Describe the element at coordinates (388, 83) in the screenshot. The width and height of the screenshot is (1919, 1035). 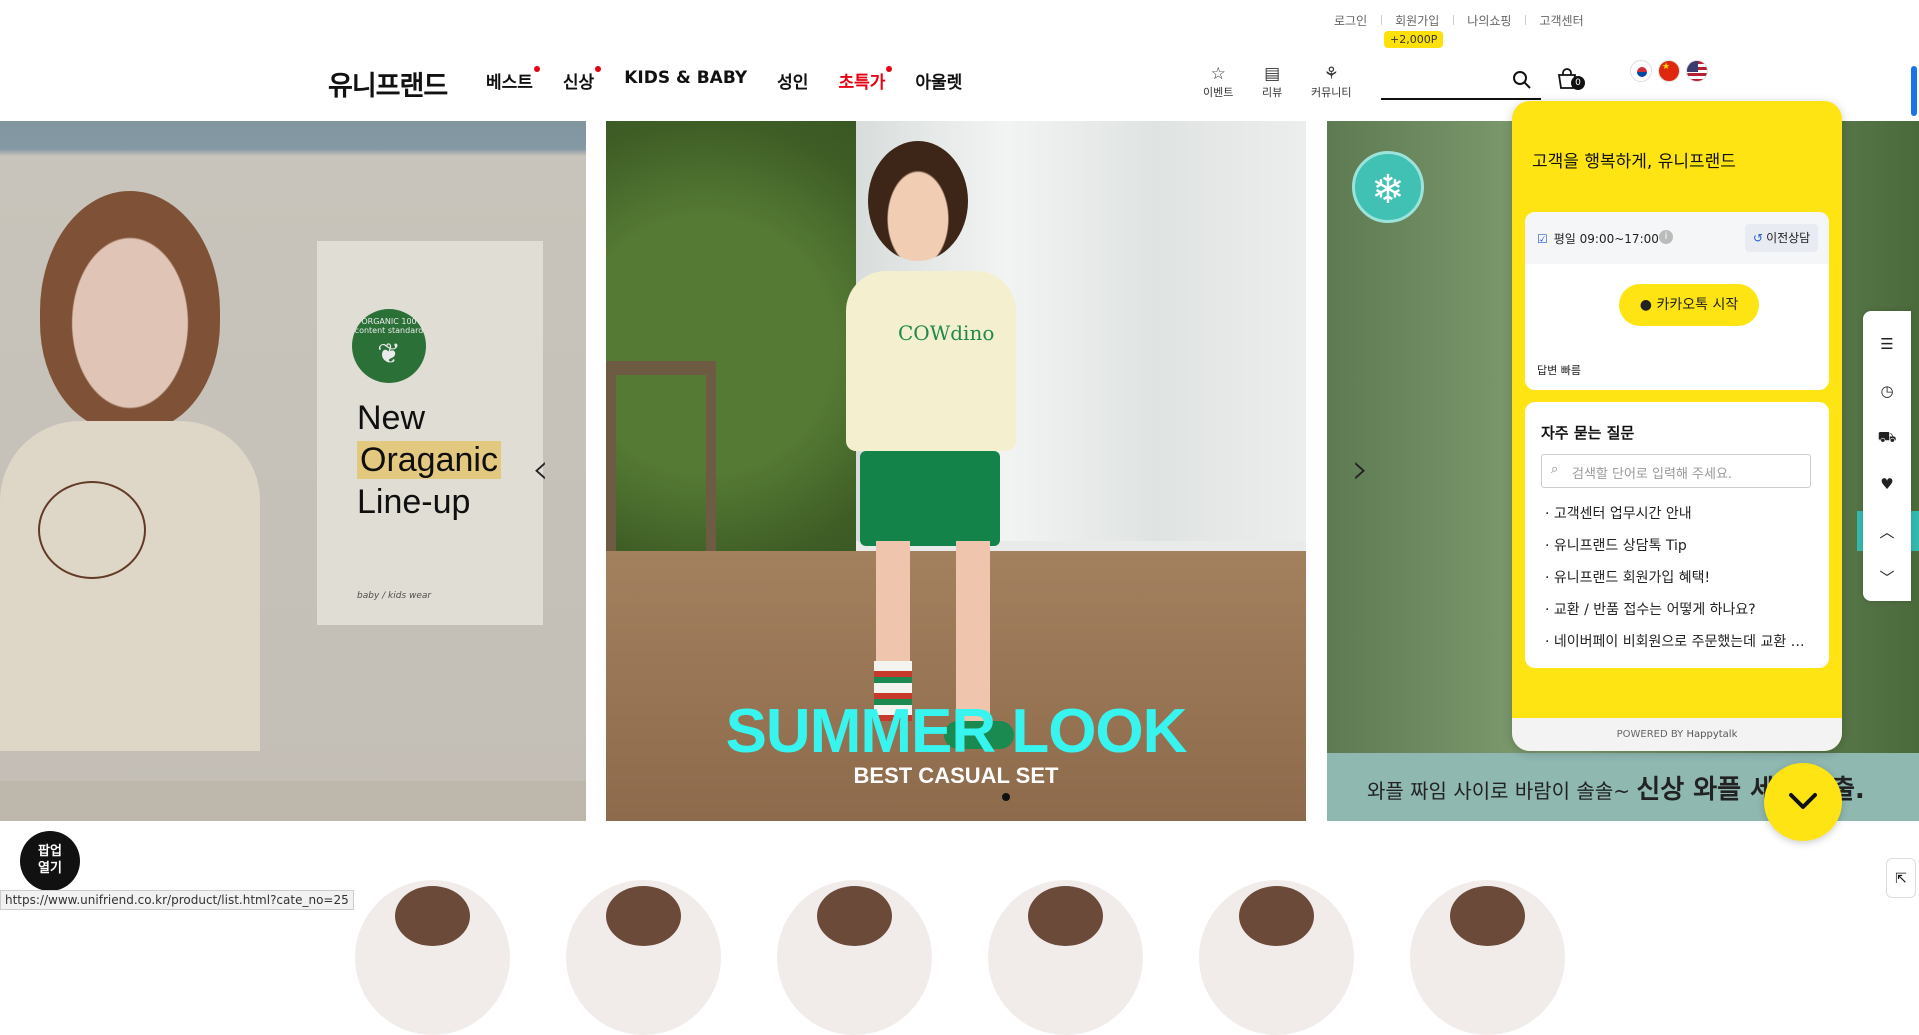
I see `site-logo: 유니프랜드` at that location.